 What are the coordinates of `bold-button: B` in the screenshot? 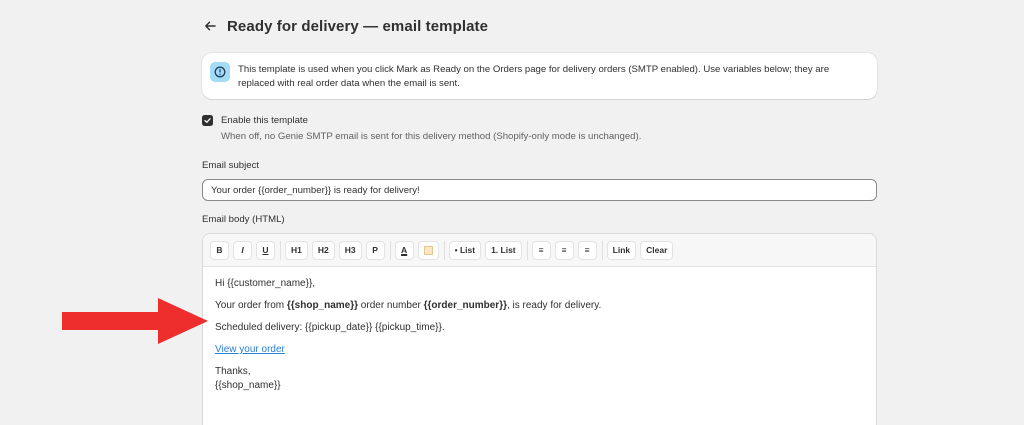 It's located at (219, 250).